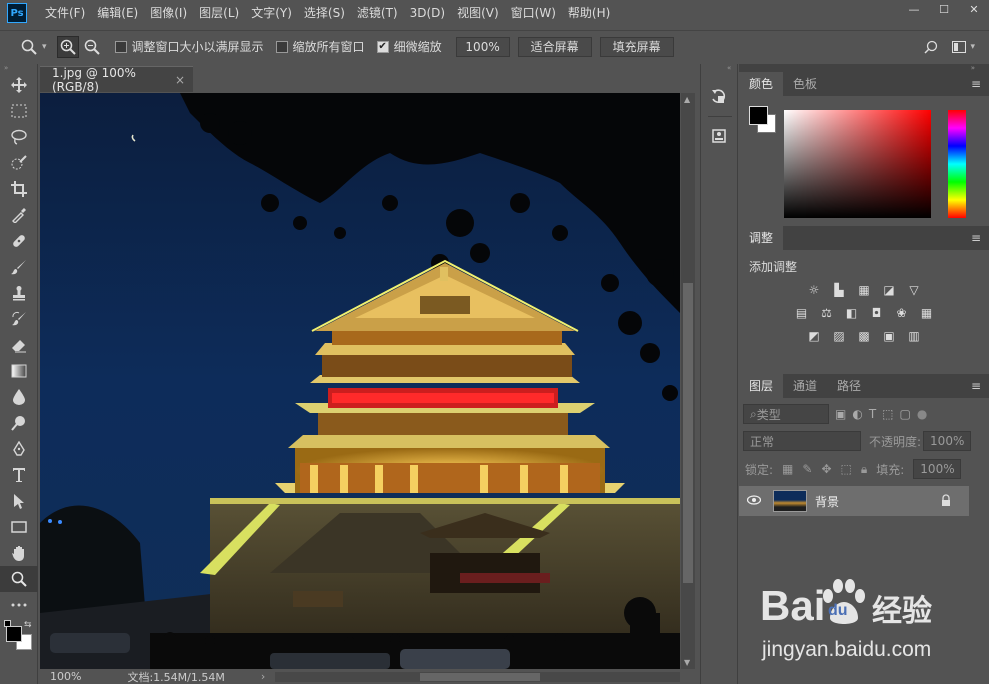 This screenshot has width=989, height=684. Describe the element at coordinates (482, 46) in the screenshot. I see `zoom-value-field: 100%` at that location.